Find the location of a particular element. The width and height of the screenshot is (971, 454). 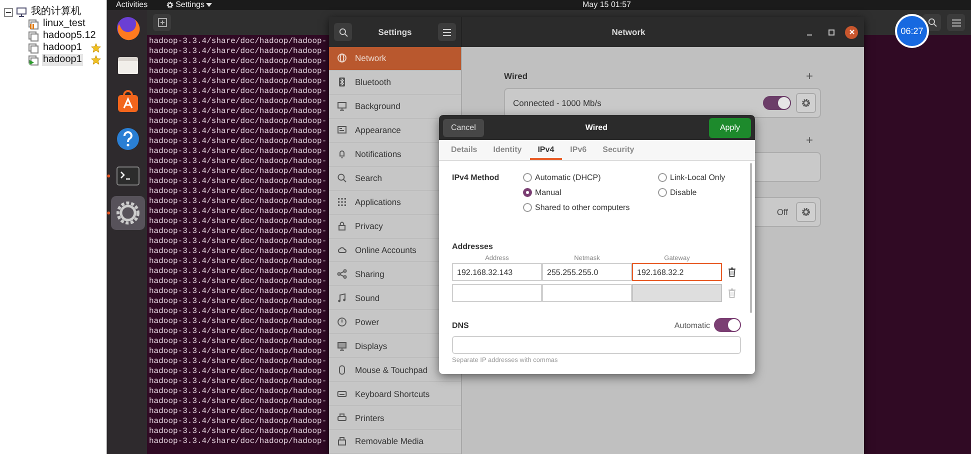

app-menu-button: Settings is located at coordinates (189, 5).